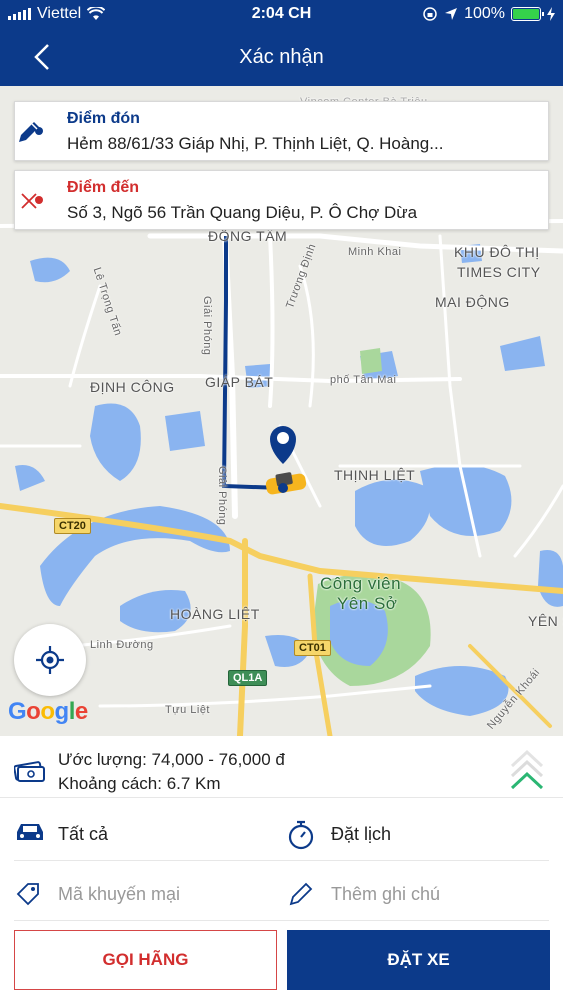  I want to click on road-shield: CT20, so click(72, 526).